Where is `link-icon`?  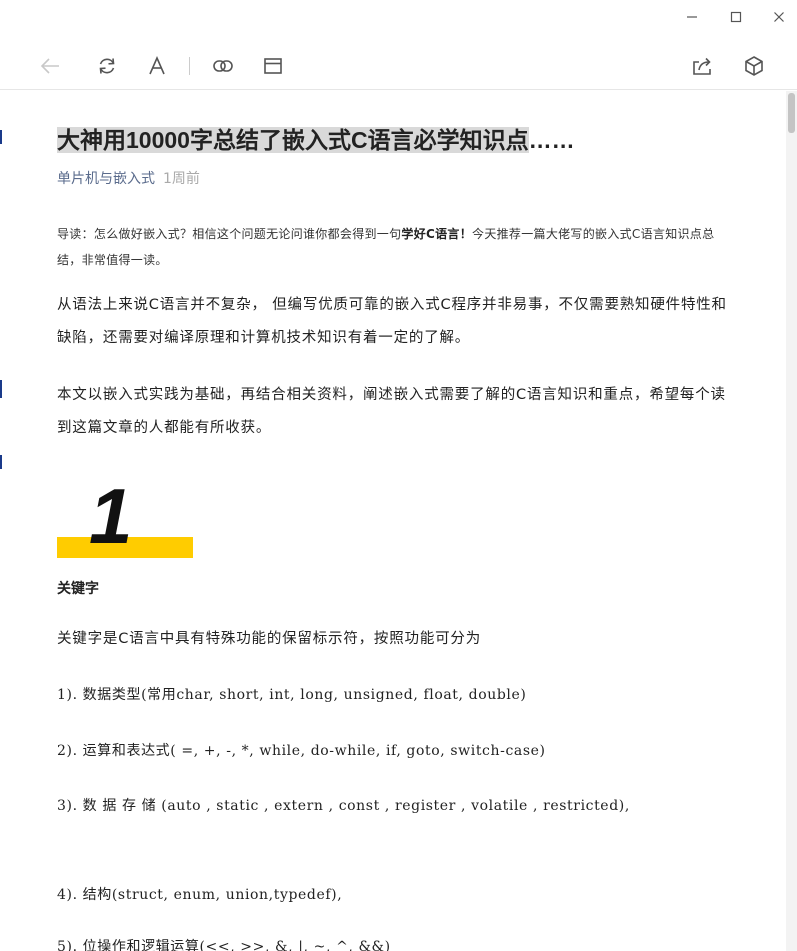
link-icon is located at coordinates (223, 66).